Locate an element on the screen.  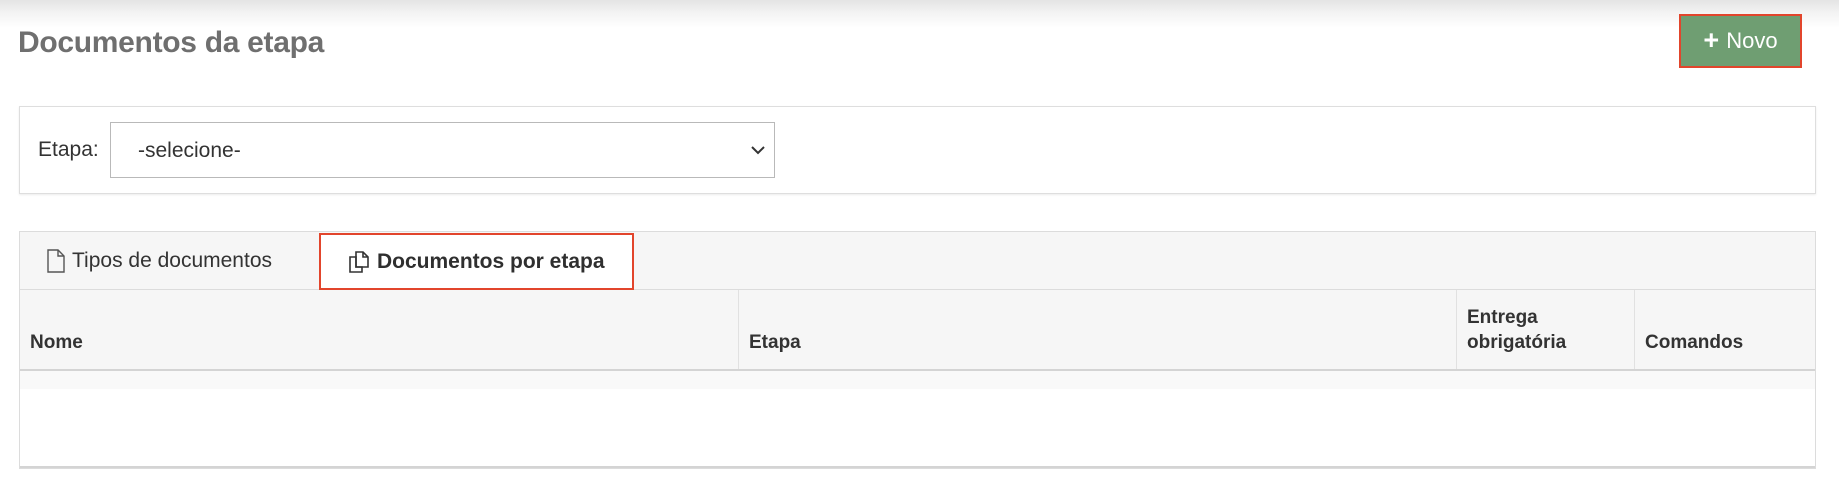
new-button: + Novo is located at coordinates (1740, 41).